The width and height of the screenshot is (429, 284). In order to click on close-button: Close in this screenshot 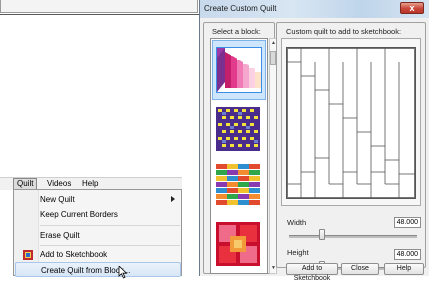, I will do `click(360, 269)`.